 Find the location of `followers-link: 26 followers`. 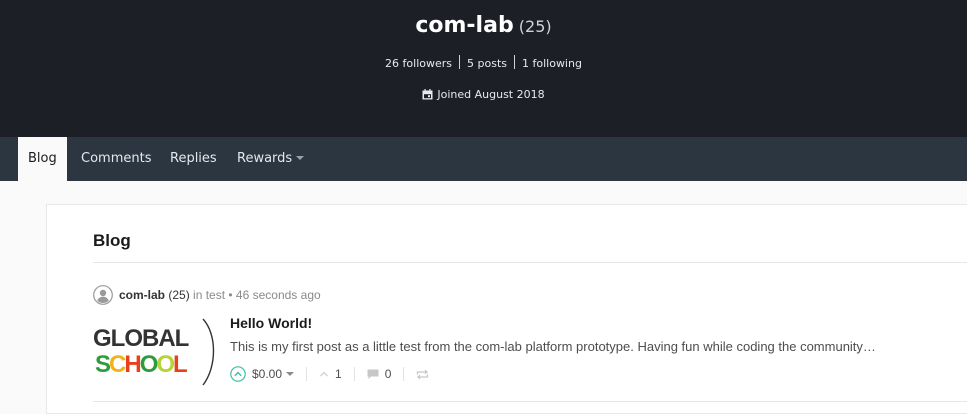

followers-link: 26 followers is located at coordinates (418, 63).